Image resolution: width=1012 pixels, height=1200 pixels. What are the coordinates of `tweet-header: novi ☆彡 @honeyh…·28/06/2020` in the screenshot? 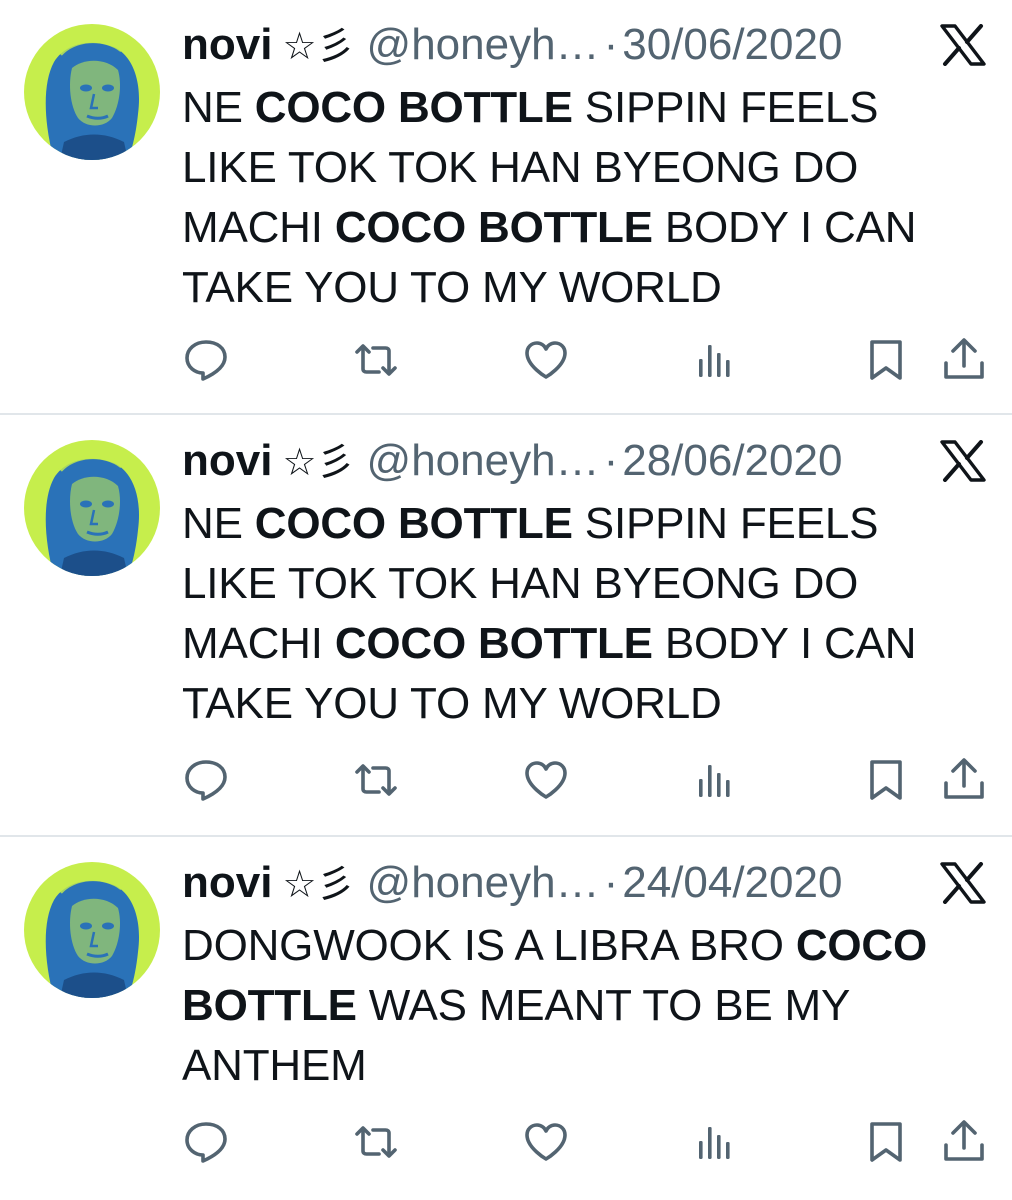 It's located at (587, 461).